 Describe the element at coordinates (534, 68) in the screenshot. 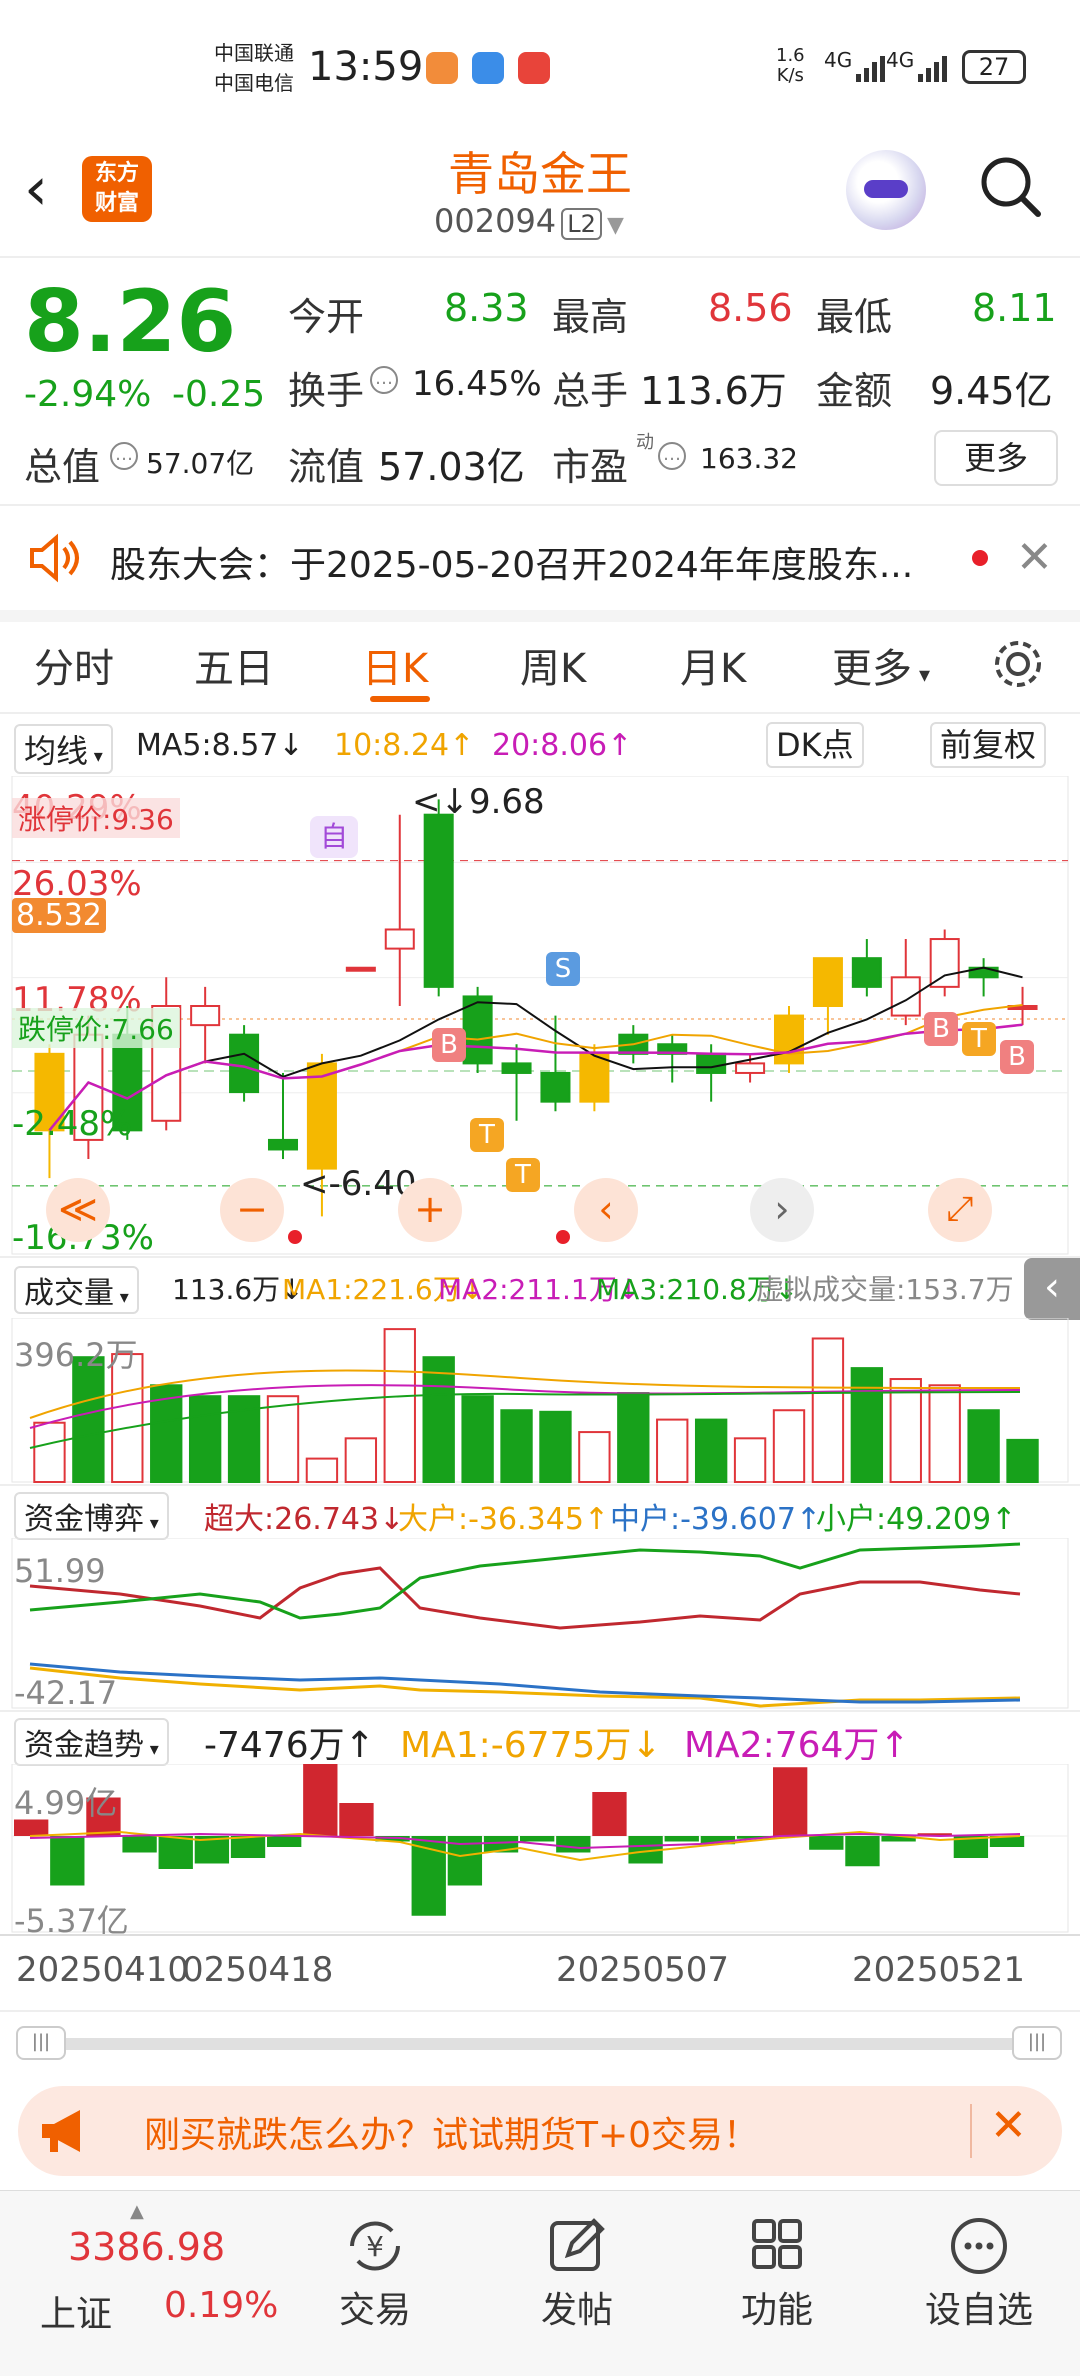

I see `huawei-icon` at that location.